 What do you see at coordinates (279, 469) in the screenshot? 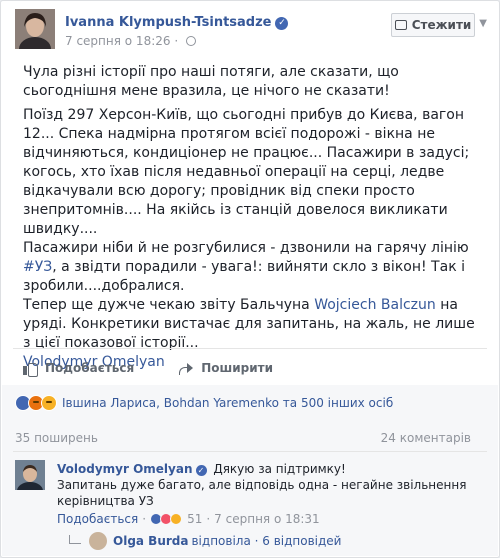
I see `comment-first-line: Дякую за підтримку!` at bounding box center [279, 469].